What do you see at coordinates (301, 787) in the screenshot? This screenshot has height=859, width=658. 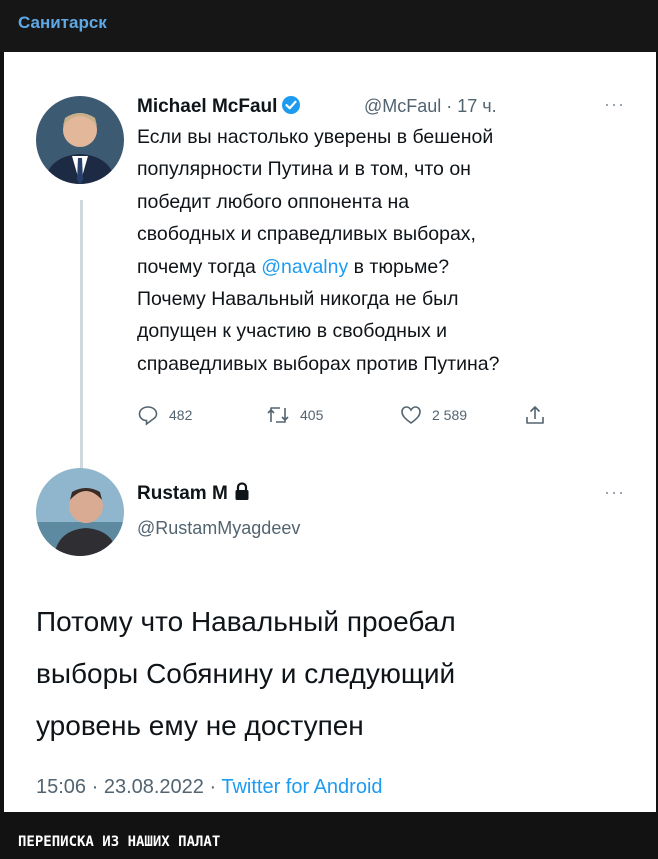 I see `reply-source-link: Twitter for Android` at bounding box center [301, 787].